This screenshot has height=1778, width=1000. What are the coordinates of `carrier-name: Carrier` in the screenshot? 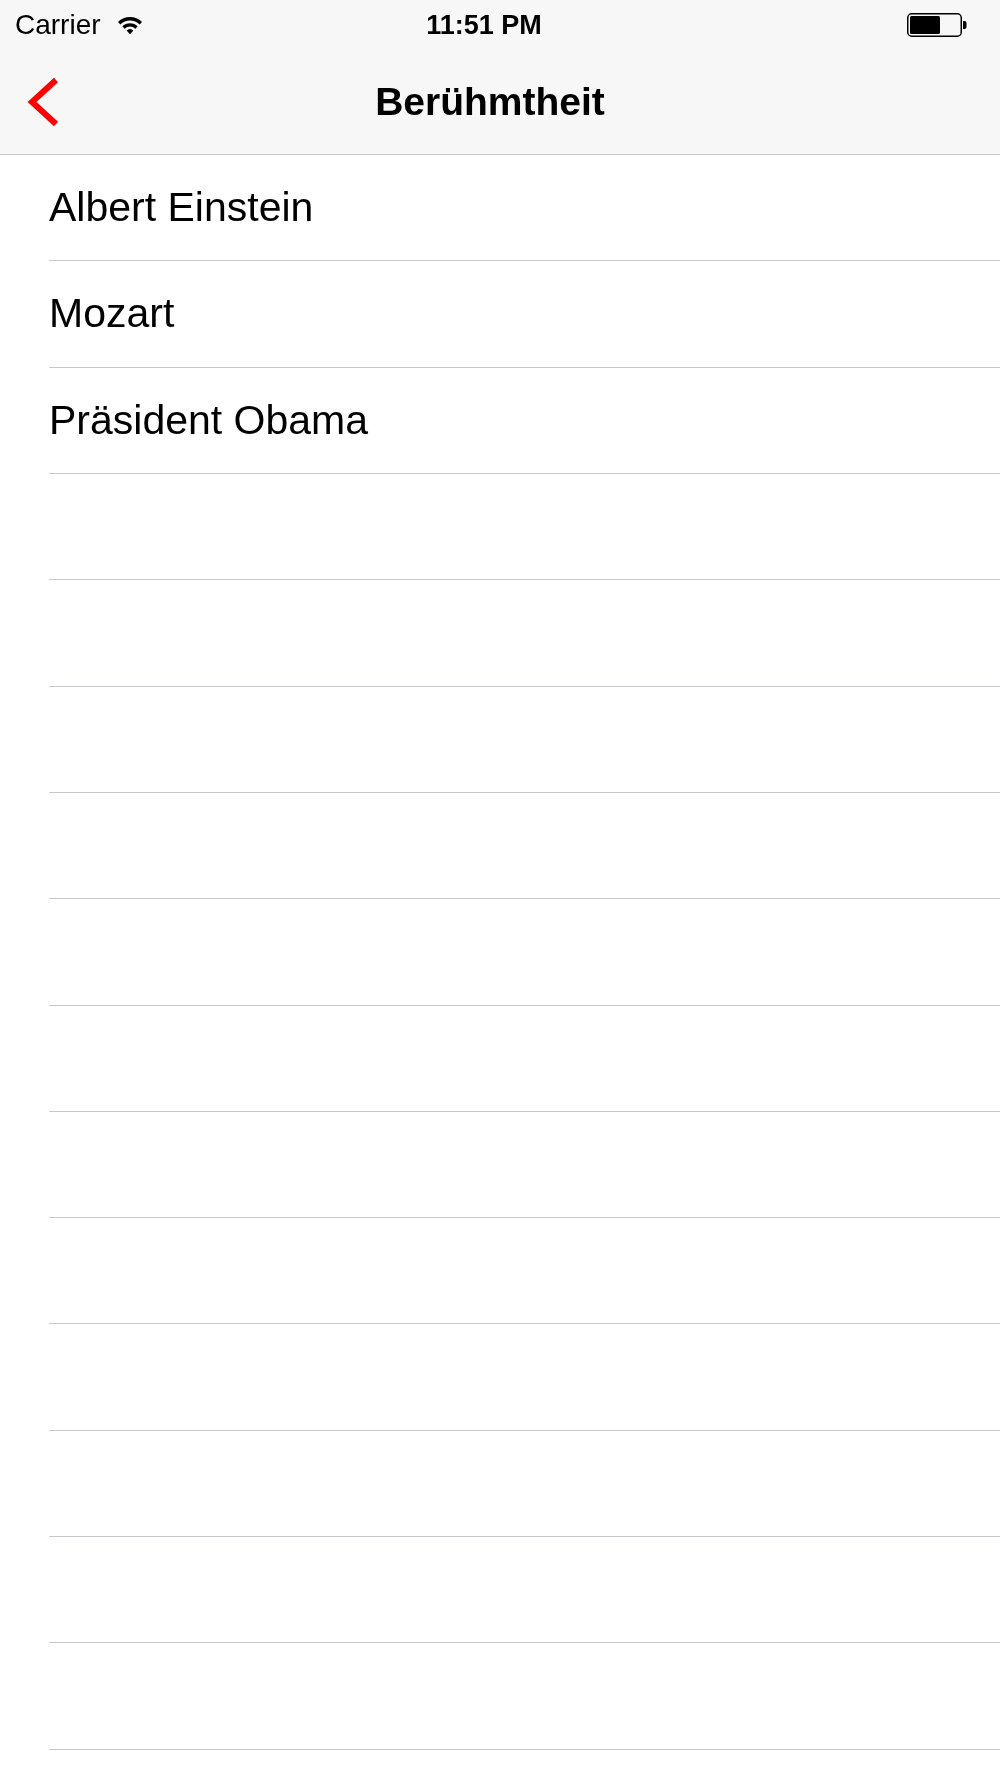 It's located at (58, 25).